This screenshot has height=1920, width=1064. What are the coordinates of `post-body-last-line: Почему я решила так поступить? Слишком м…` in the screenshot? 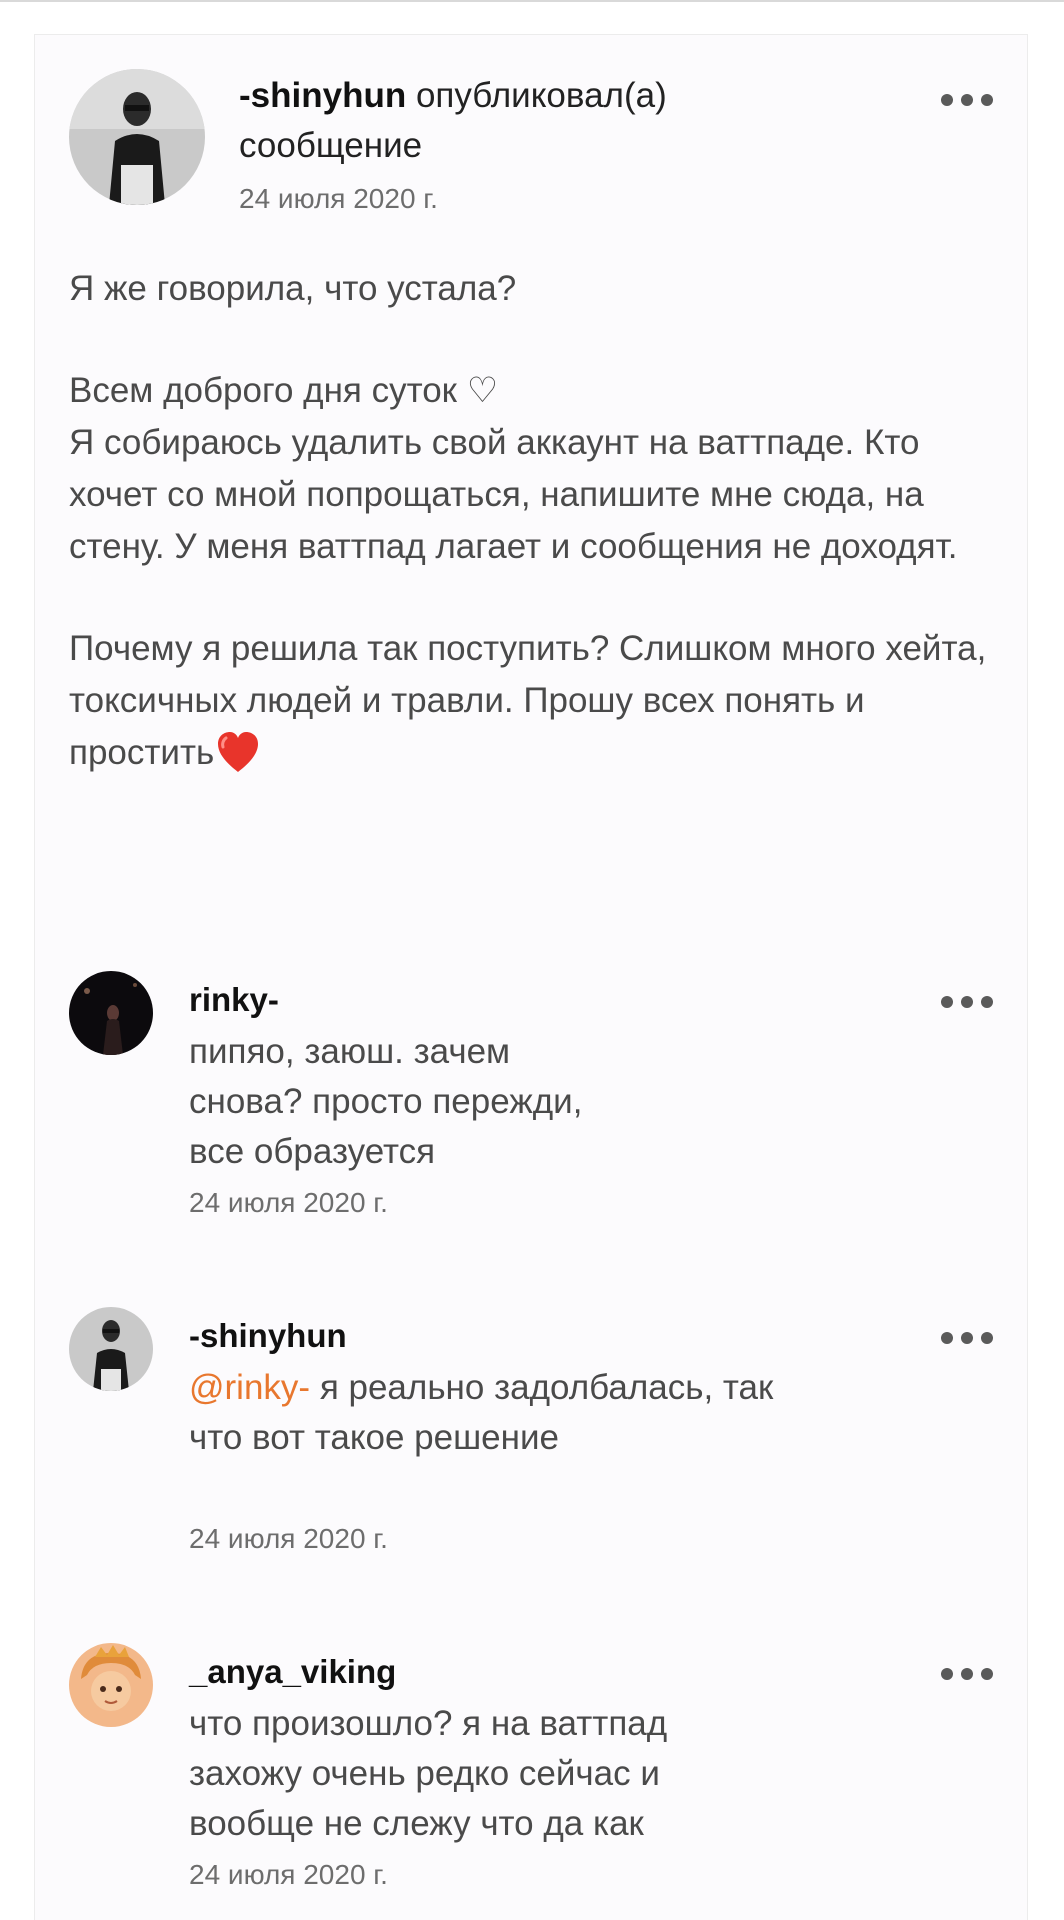 It's located at (529, 701).